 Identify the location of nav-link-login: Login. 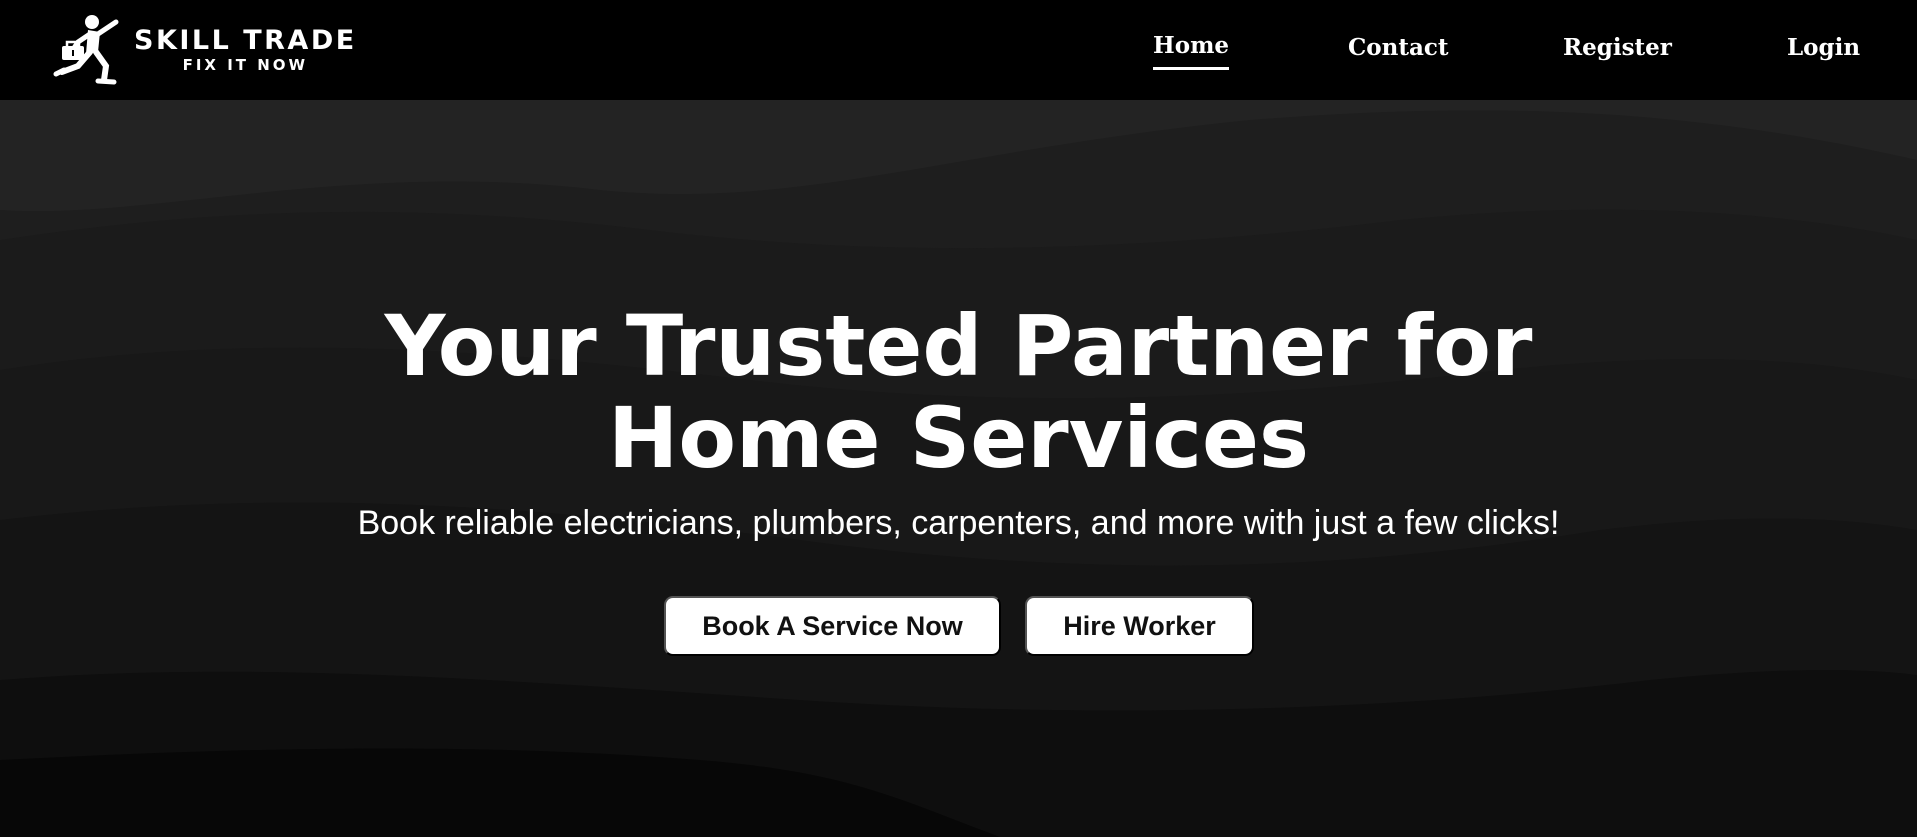
(1823, 48).